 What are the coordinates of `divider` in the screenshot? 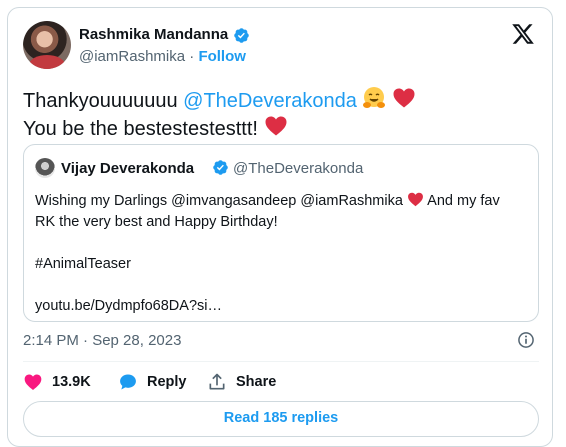 It's located at (281, 361).